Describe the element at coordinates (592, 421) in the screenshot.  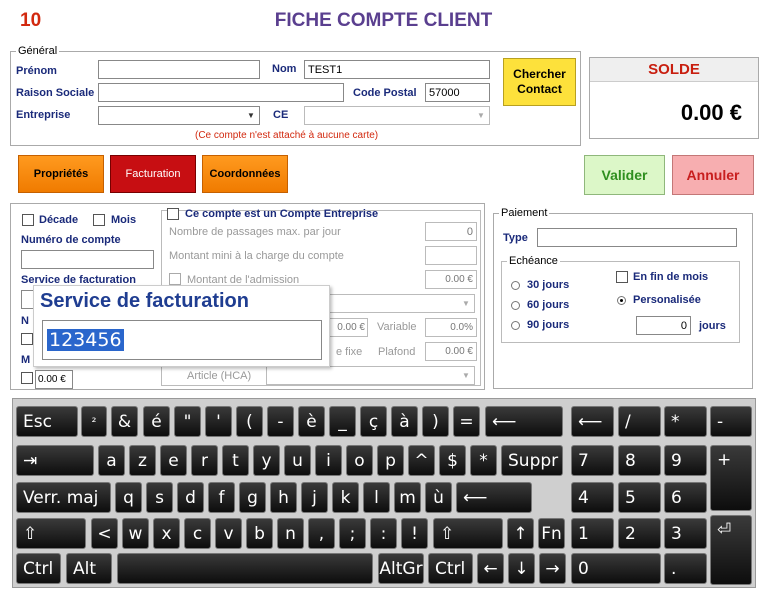
I see `numpad-backspace-icon: ⟵` at that location.